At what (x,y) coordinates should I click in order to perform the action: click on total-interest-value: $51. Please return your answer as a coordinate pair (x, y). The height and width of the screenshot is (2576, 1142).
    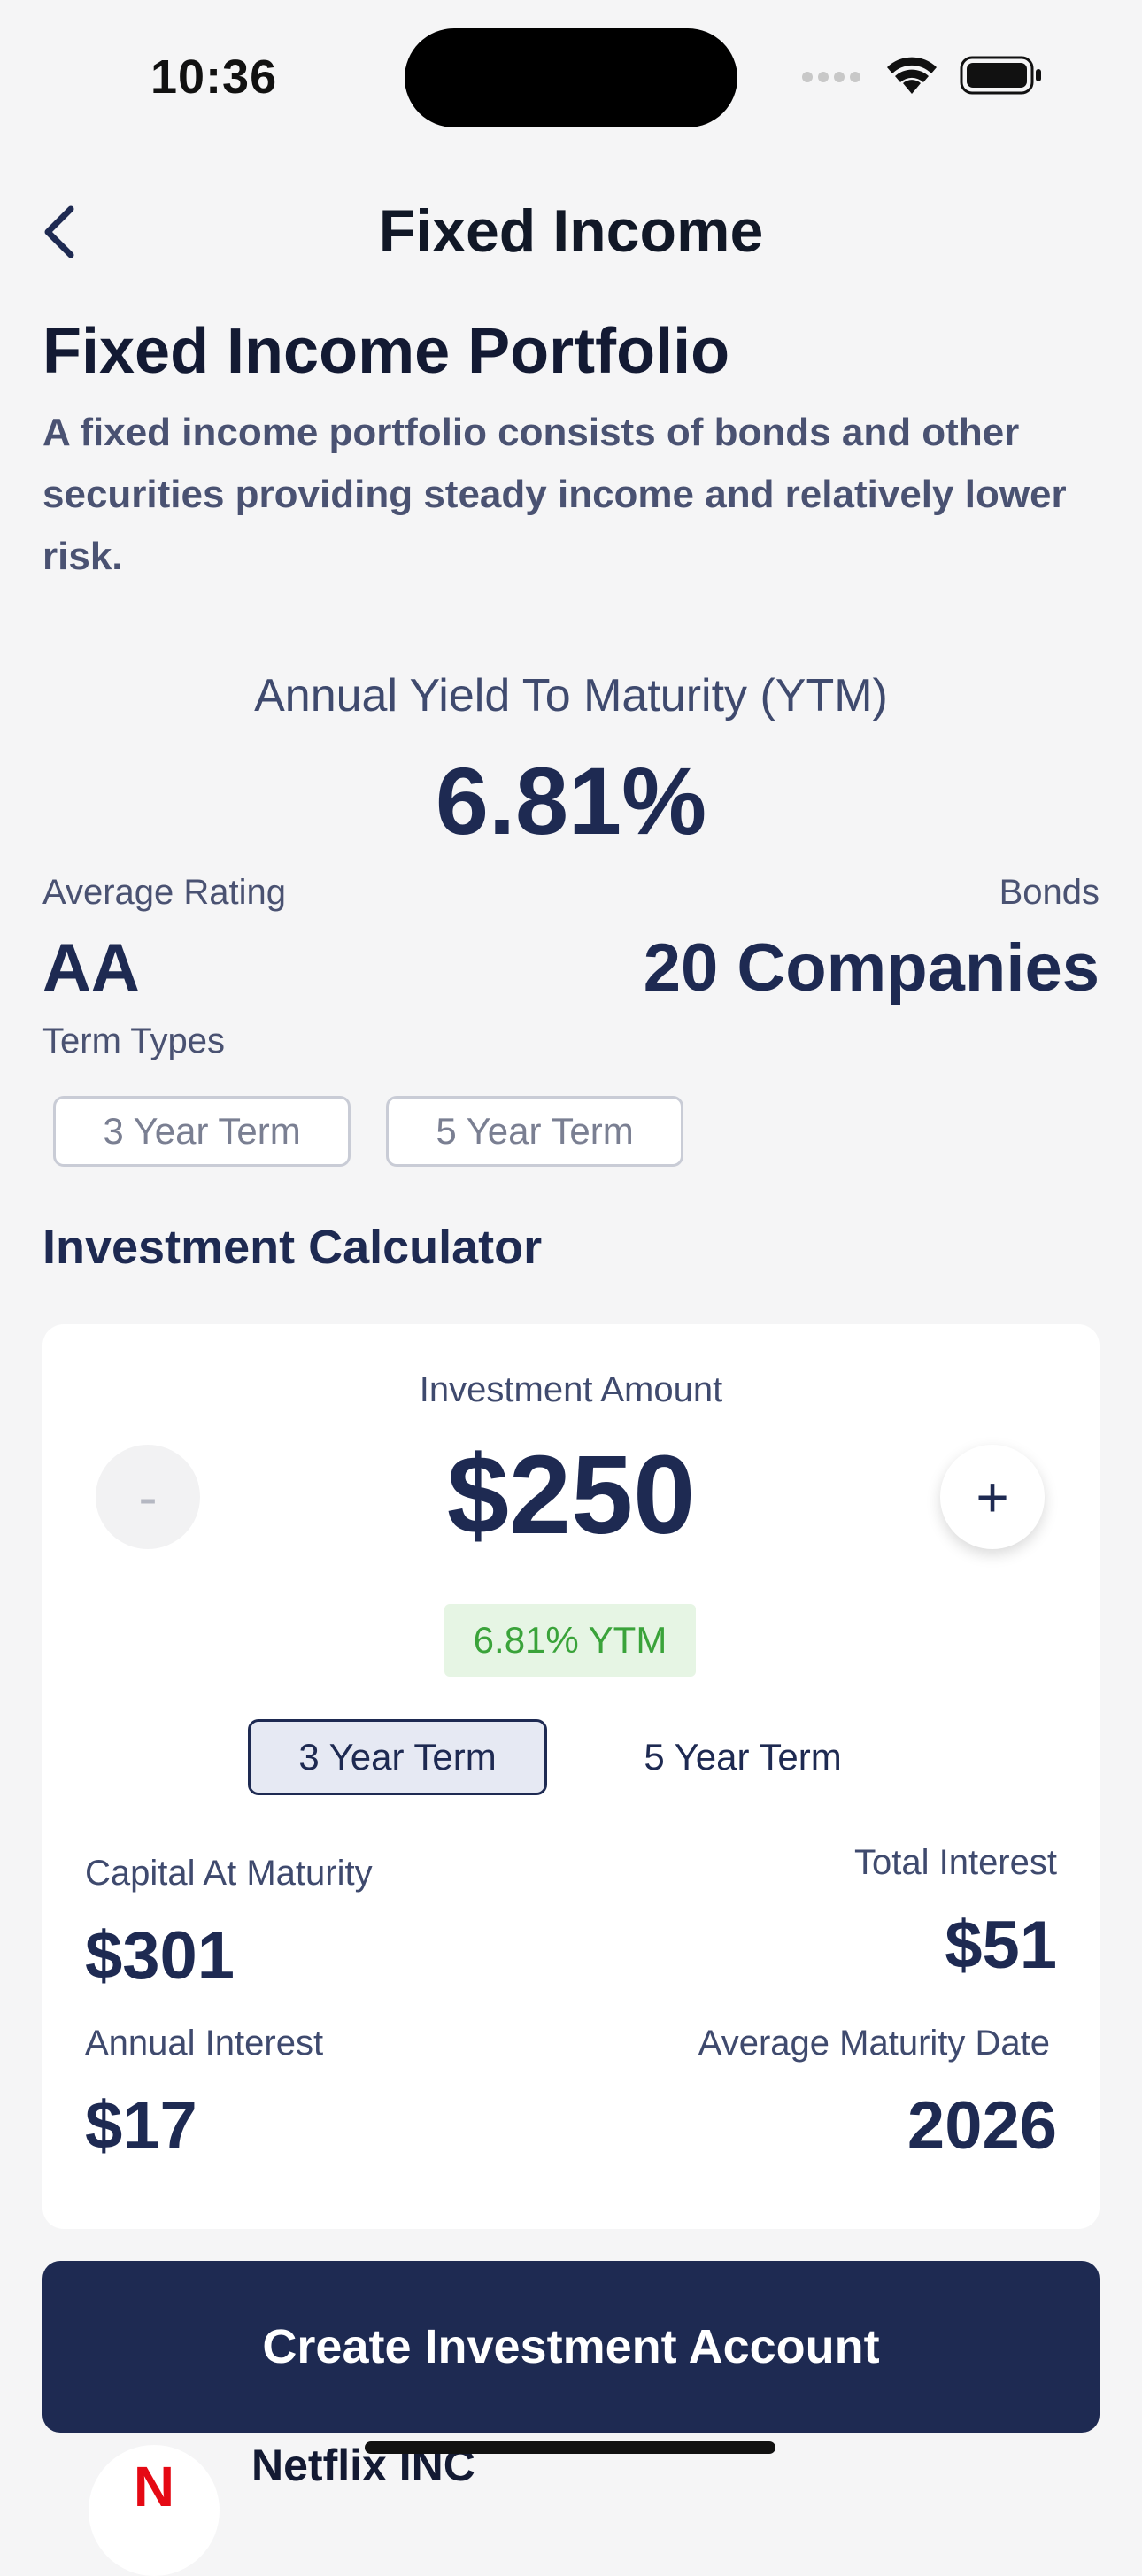
    Looking at the image, I should click on (1001, 1945).